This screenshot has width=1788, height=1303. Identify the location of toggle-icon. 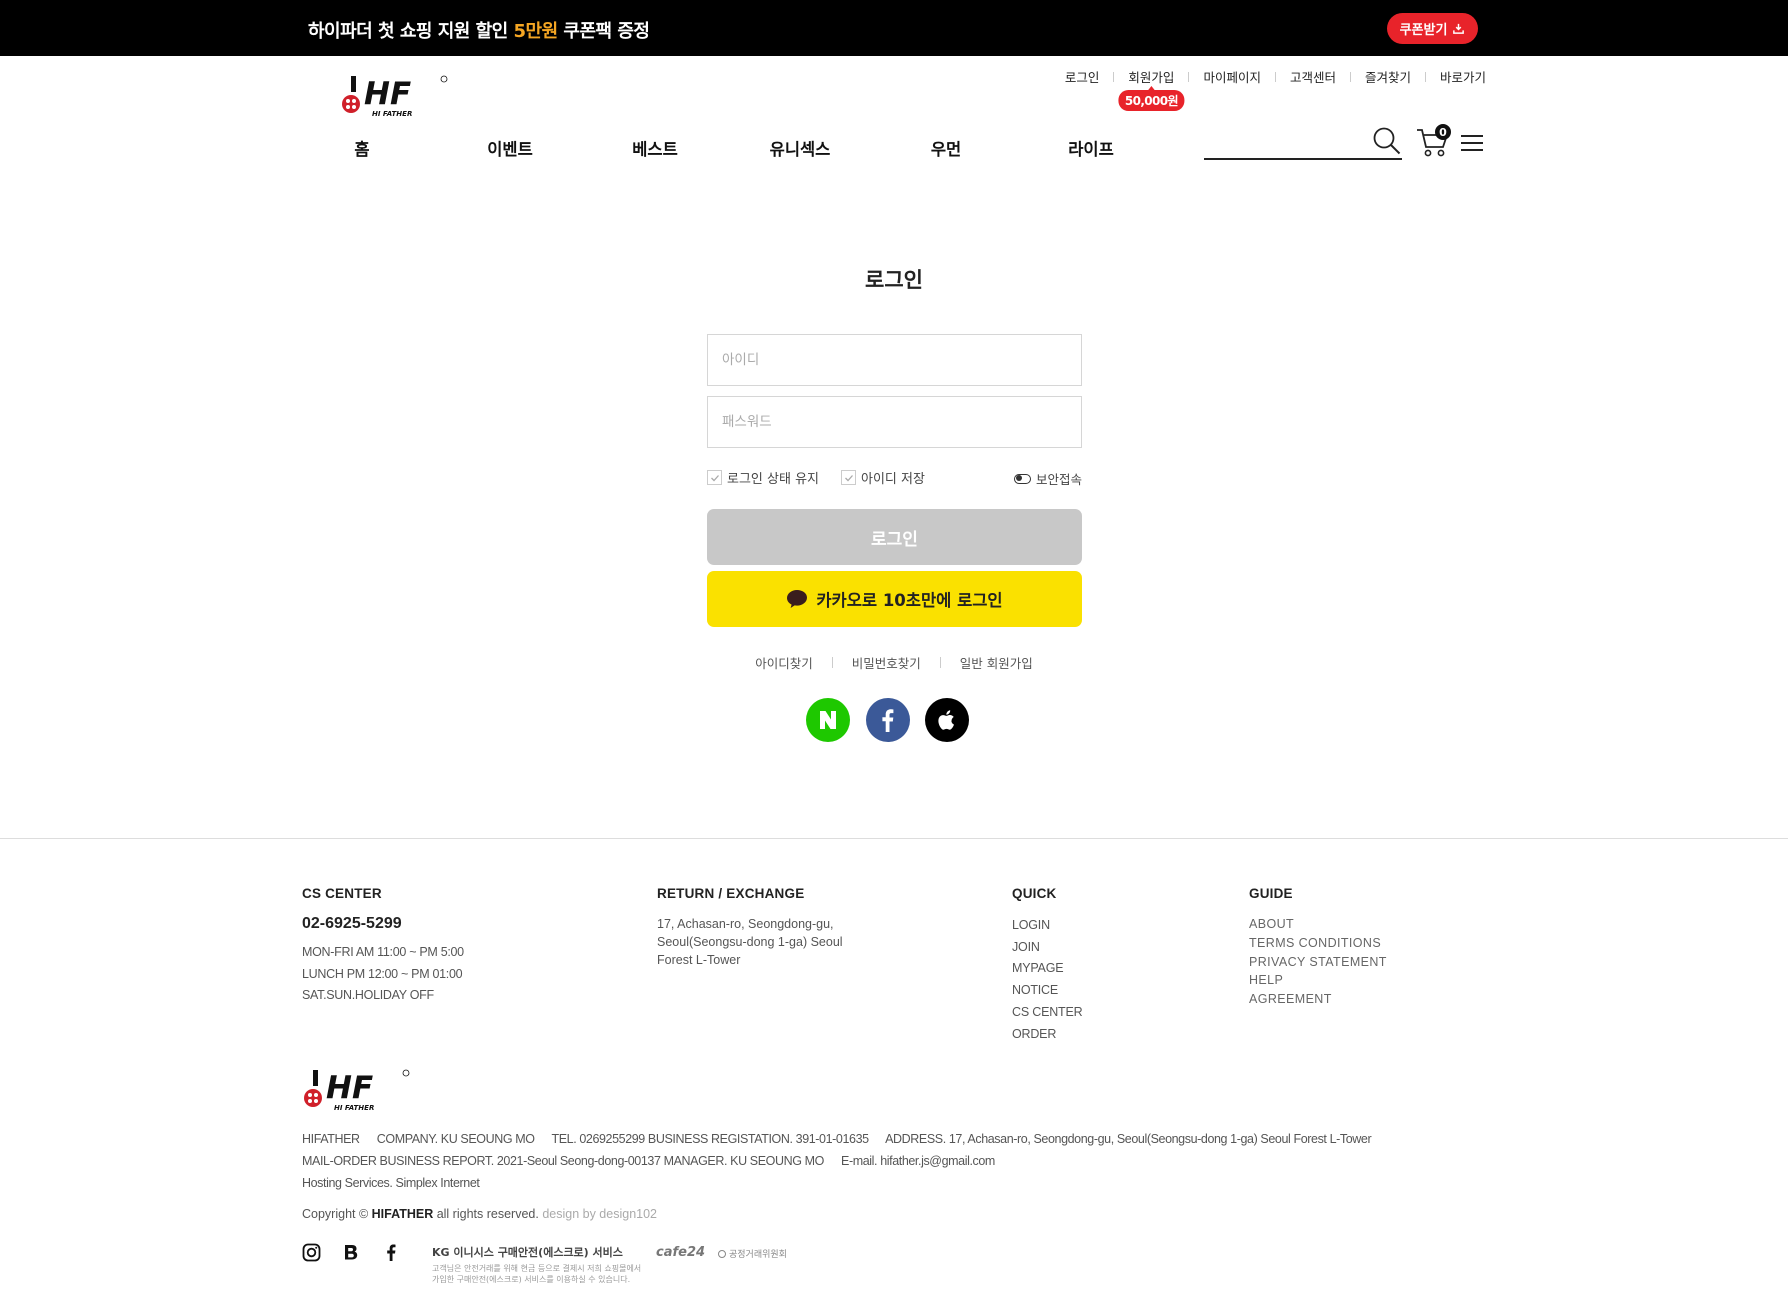
(1022, 478).